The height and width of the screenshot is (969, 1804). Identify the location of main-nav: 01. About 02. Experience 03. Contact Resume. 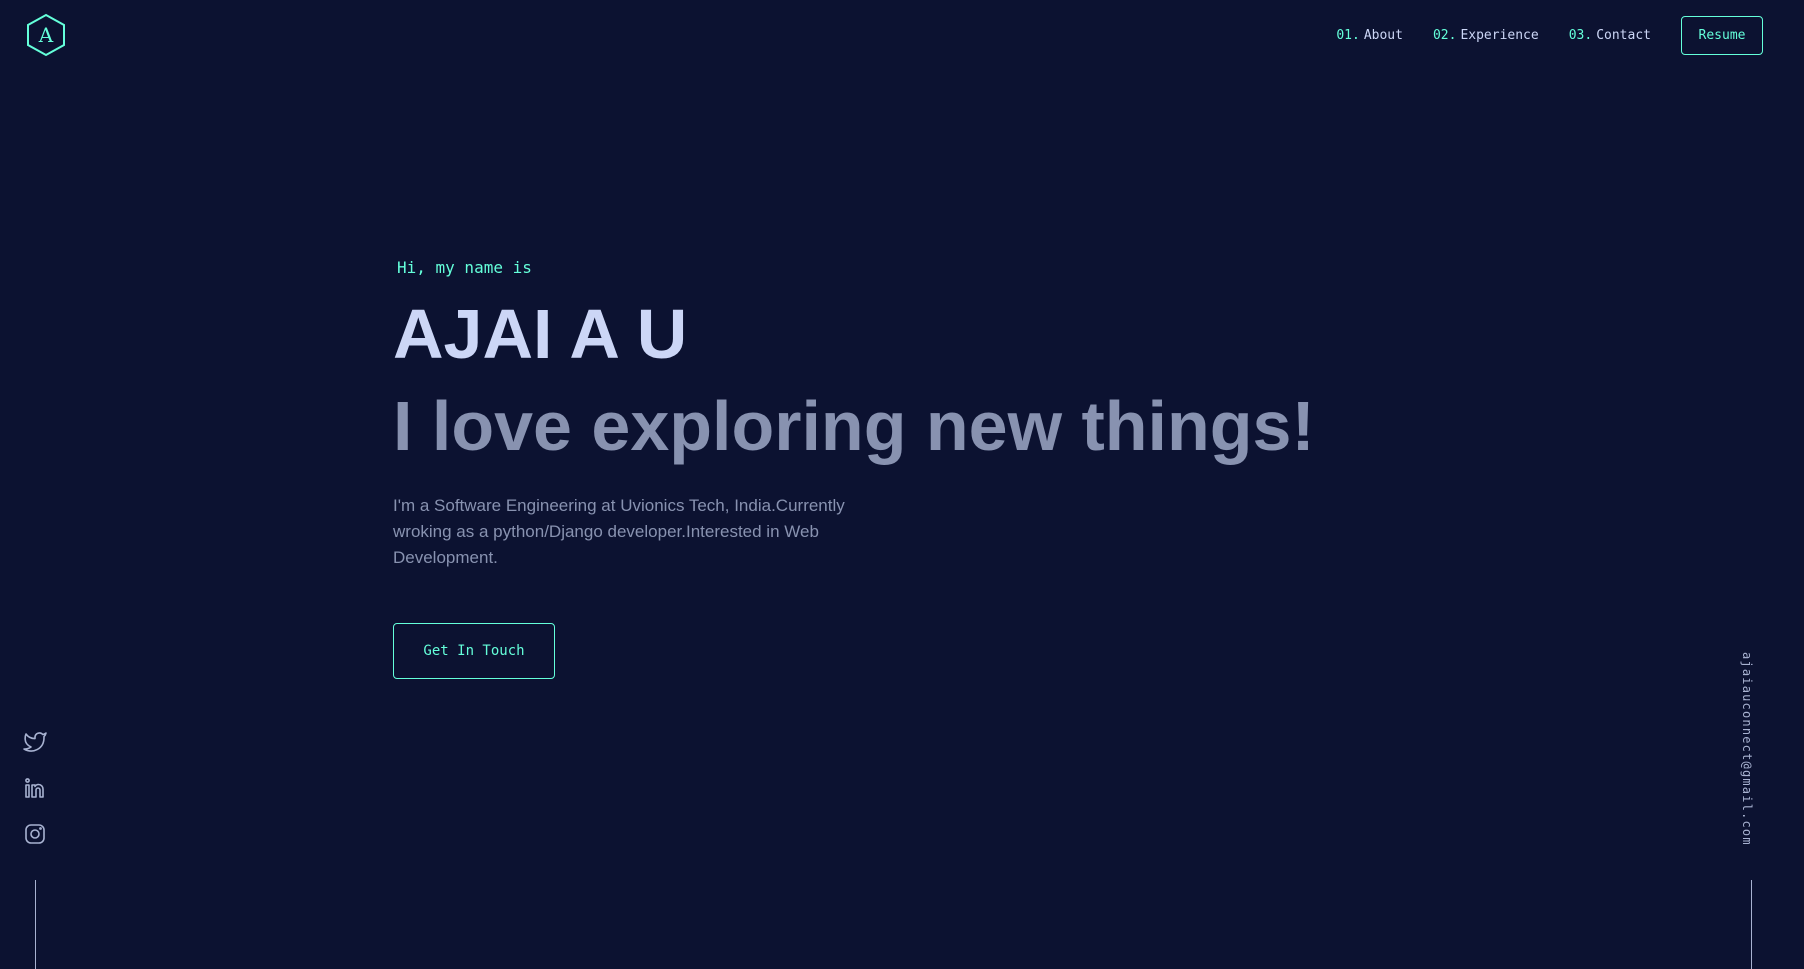
(1549, 35).